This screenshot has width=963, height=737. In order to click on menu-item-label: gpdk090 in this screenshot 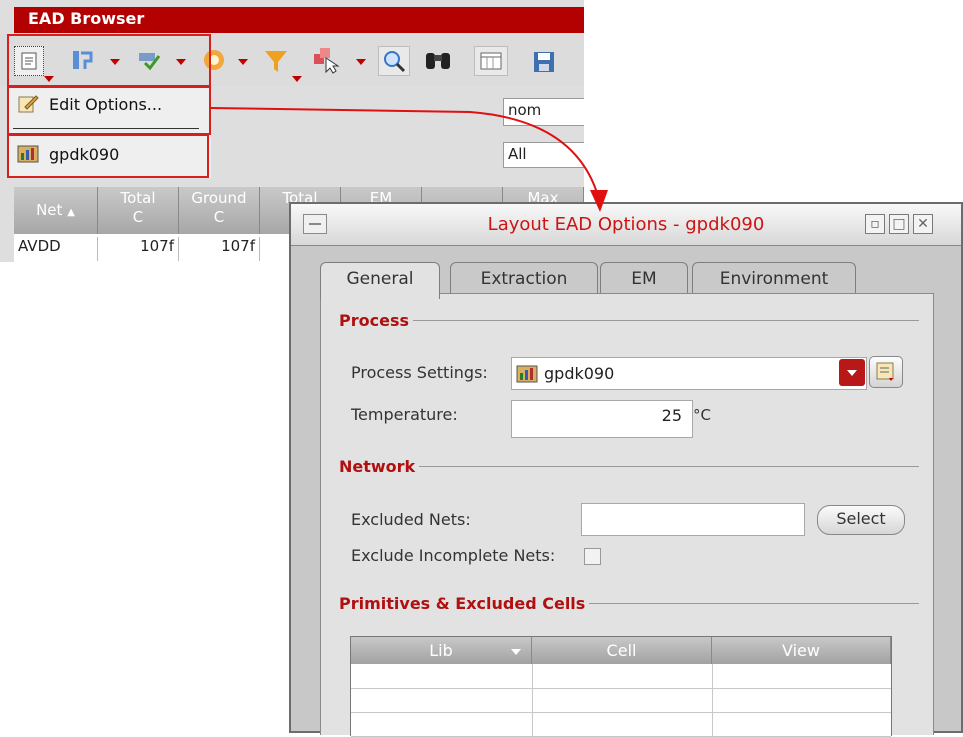, I will do `click(84, 154)`.